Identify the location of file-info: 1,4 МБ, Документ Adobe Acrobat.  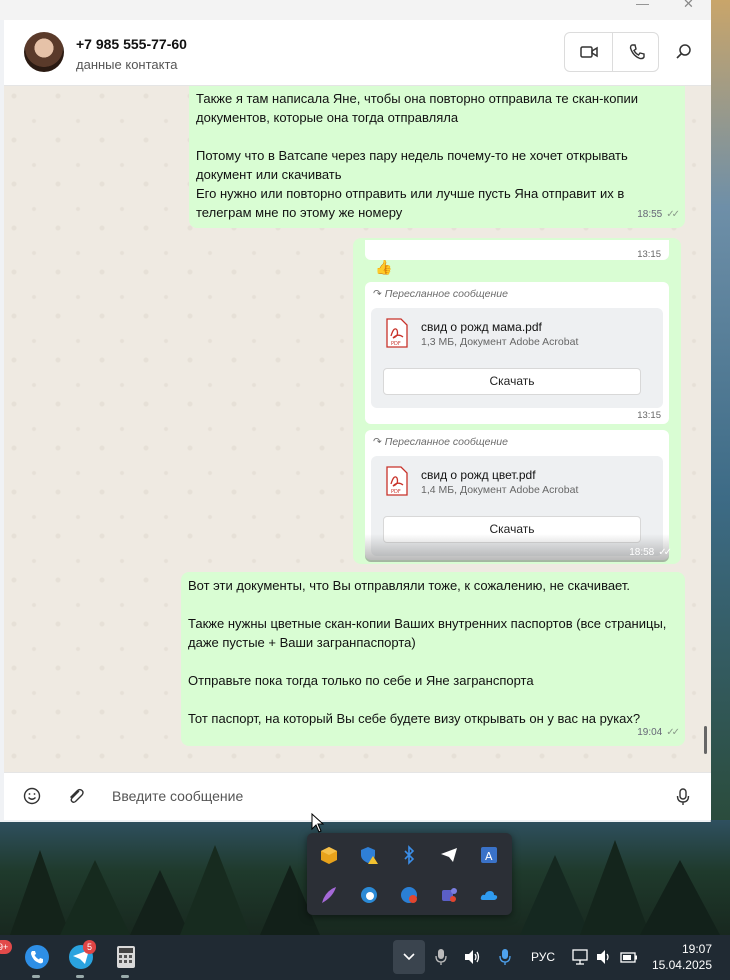
(500, 490).